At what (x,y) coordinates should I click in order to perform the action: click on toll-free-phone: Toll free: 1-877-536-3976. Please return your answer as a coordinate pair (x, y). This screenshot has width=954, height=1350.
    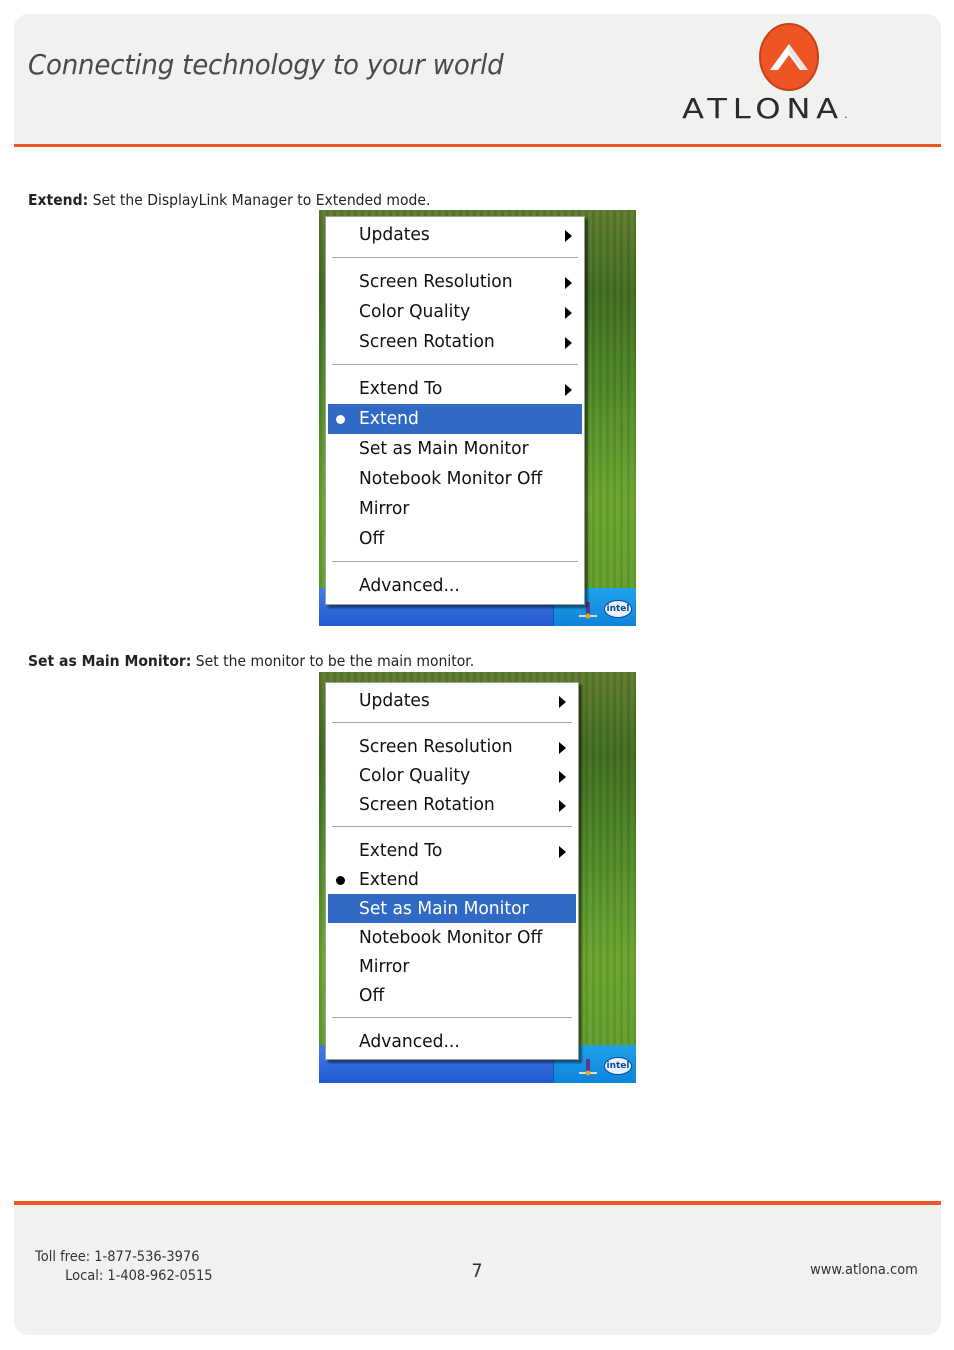
    Looking at the image, I should click on (117, 1257).